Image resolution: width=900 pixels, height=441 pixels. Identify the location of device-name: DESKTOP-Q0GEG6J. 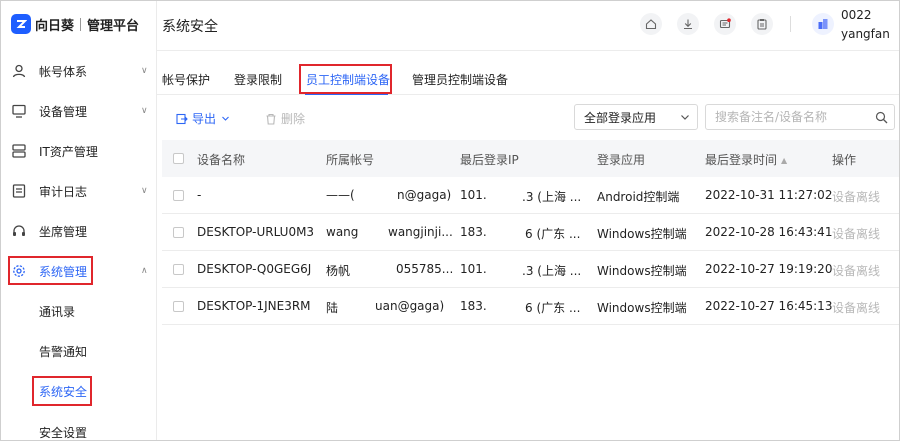
(254, 269).